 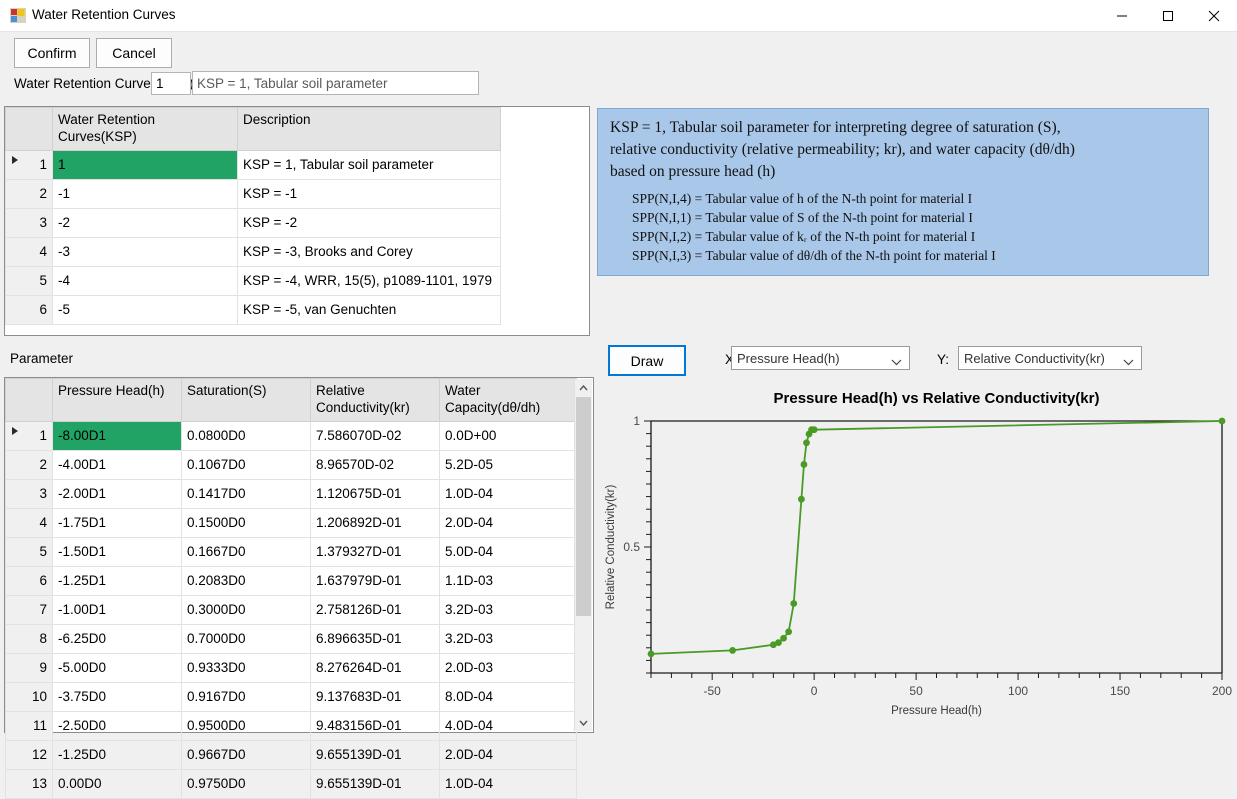 I want to click on cell-pressure-head: -8.00D1, so click(x=117, y=435).